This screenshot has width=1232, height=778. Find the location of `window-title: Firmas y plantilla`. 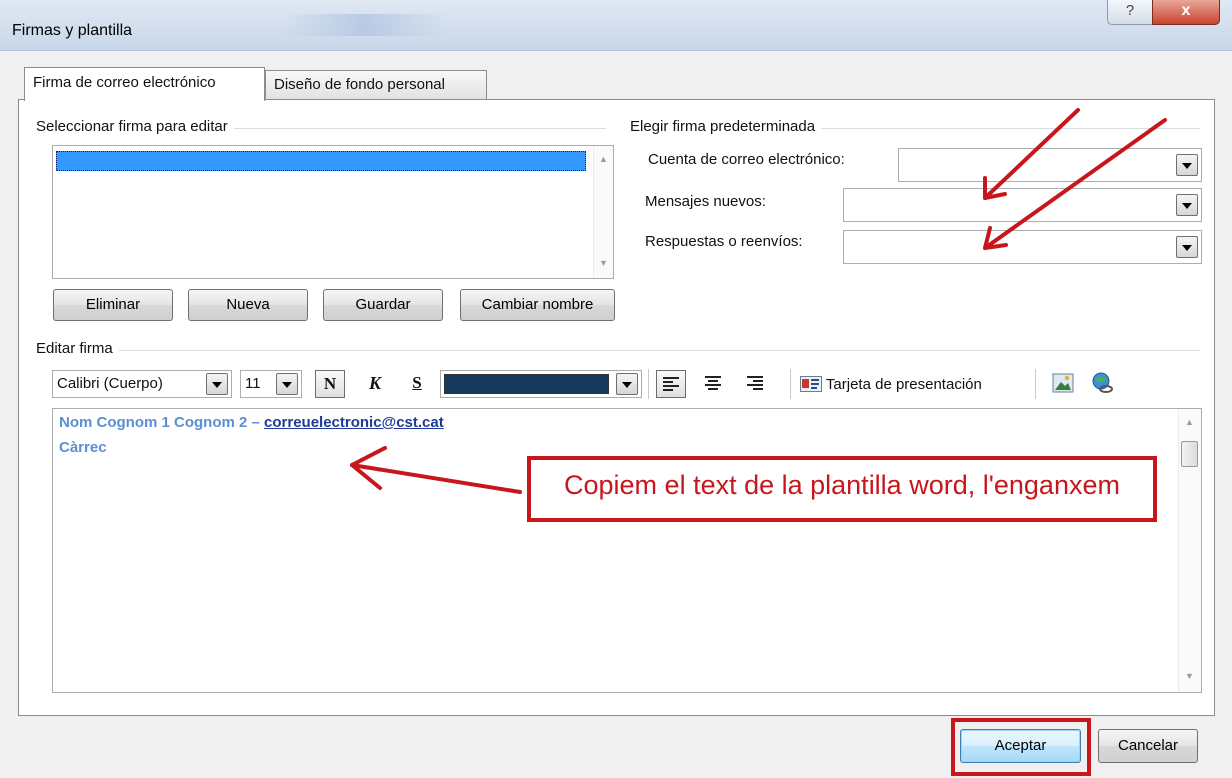

window-title: Firmas y plantilla is located at coordinates (72, 30).